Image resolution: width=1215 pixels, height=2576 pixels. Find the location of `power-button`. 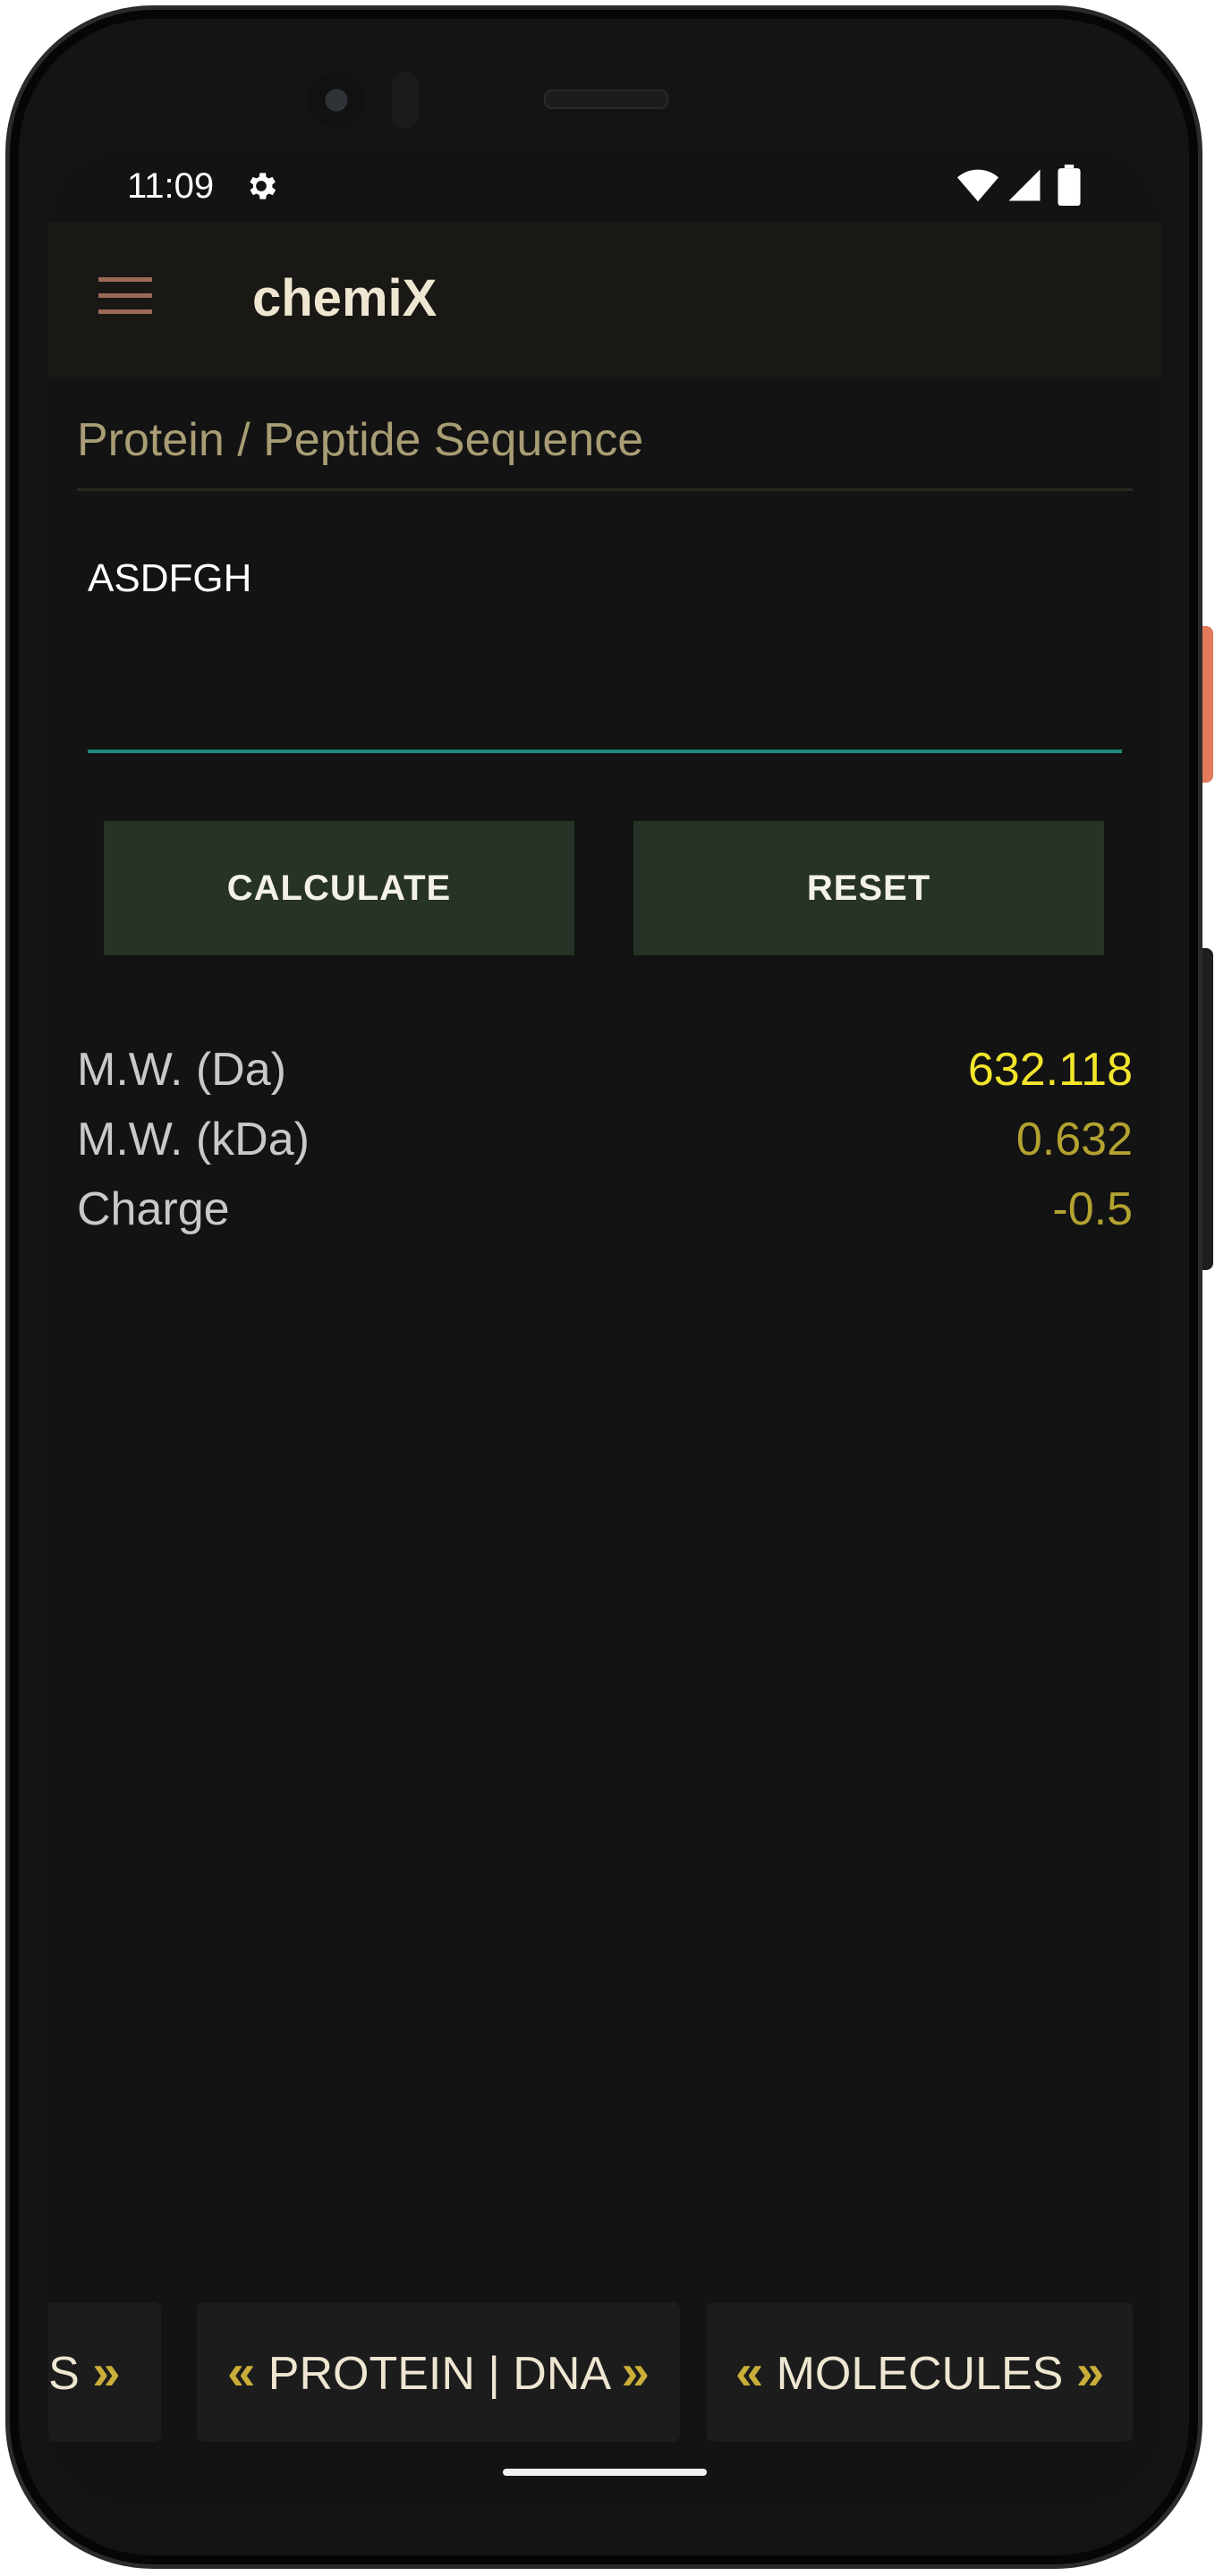

power-button is located at coordinates (1207, 704).